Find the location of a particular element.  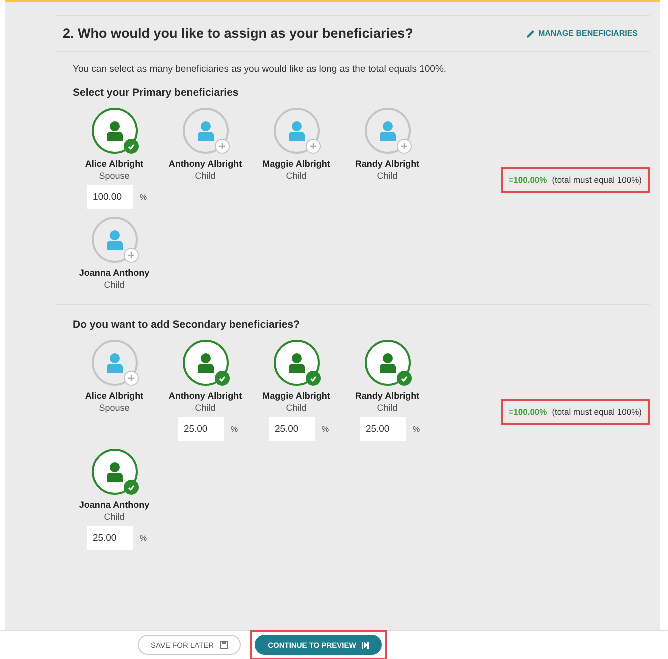

subsection-title: Select your Primary beneficiaries is located at coordinates (156, 93).